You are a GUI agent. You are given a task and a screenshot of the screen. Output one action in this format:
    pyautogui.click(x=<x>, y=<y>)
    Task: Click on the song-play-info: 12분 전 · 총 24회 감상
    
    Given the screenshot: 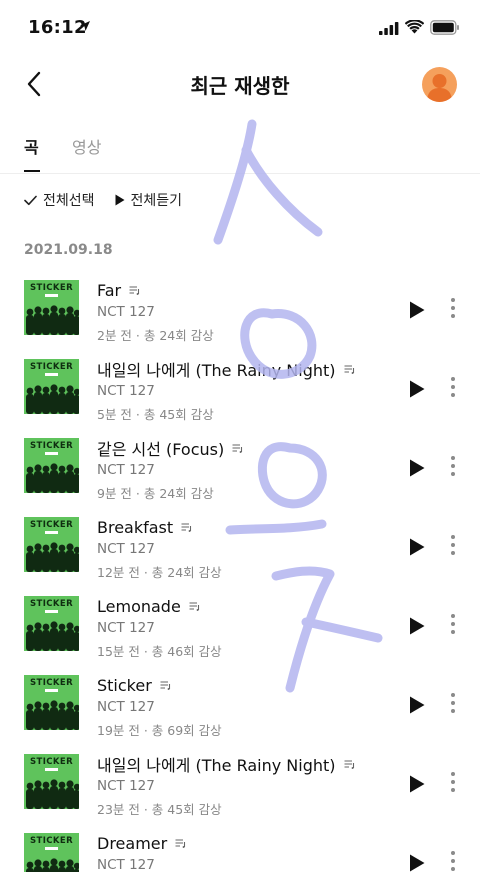 What is the action you would take?
    pyautogui.click(x=159, y=572)
    